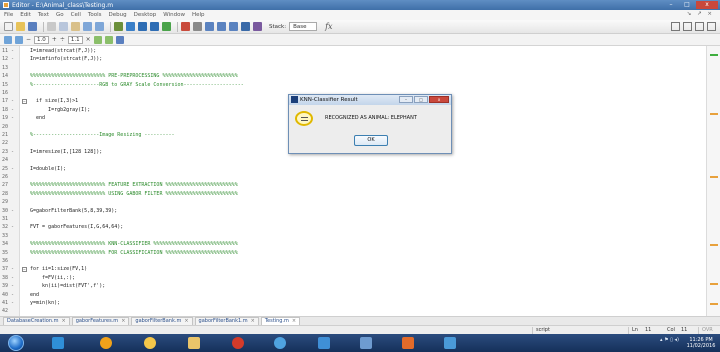 This screenshot has width=720, height=352. Describe the element at coordinates (36, 321) in the screenshot. I see `tab-databasecreation: DatabaseCreation.m ×` at that location.